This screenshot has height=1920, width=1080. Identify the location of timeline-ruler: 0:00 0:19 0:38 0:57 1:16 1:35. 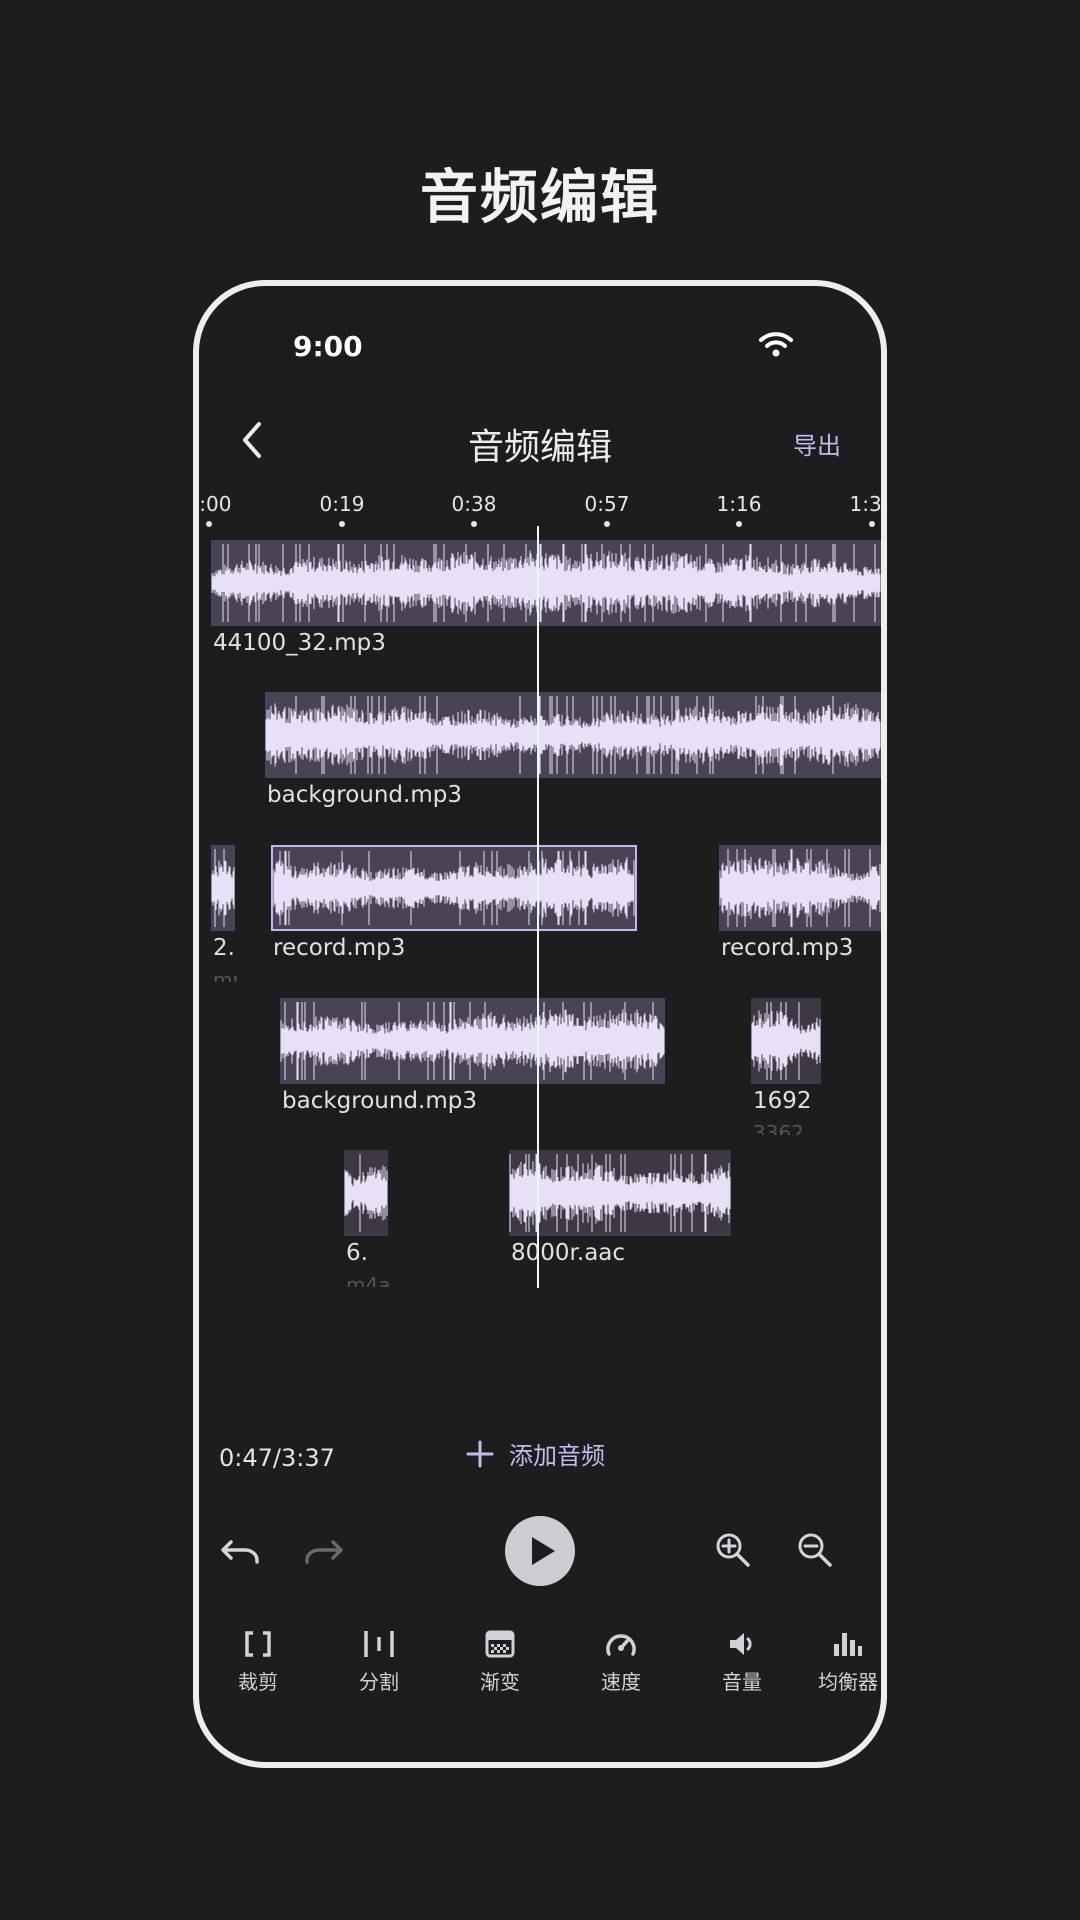
(540, 506).